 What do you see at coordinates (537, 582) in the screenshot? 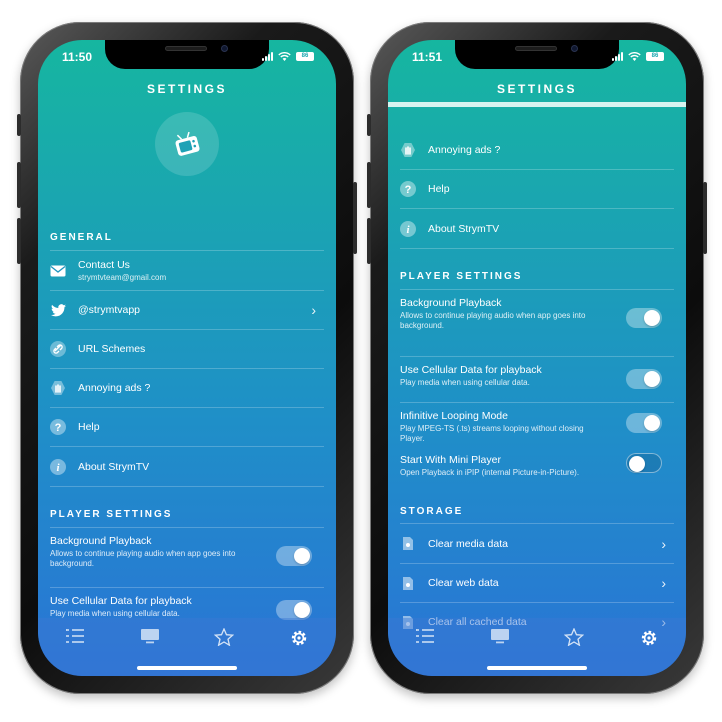
I see `clear-web-data-row: Clear web data ›` at bounding box center [537, 582].